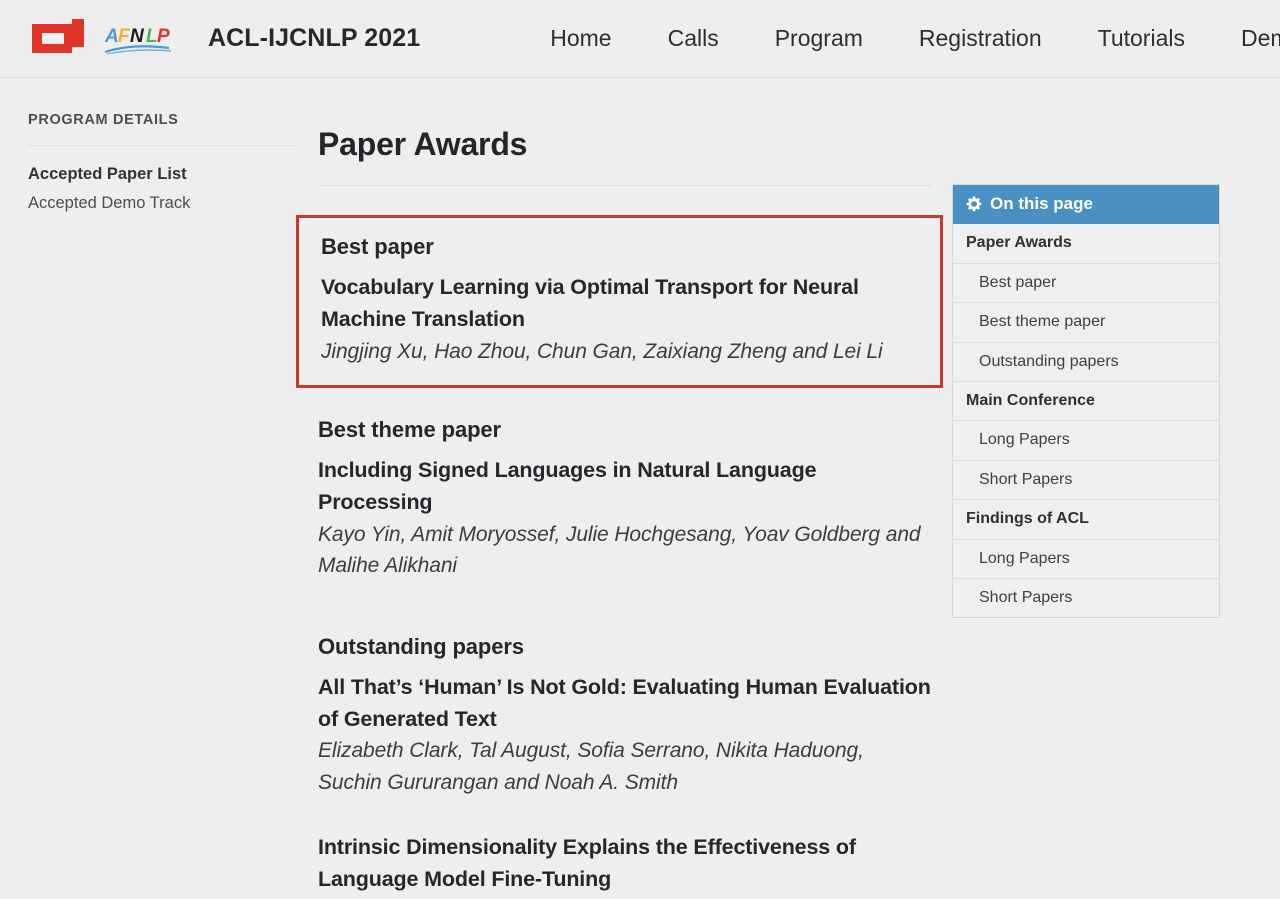  What do you see at coordinates (1246, 38) in the screenshot?
I see `nav-item-demos: Demos` at bounding box center [1246, 38].